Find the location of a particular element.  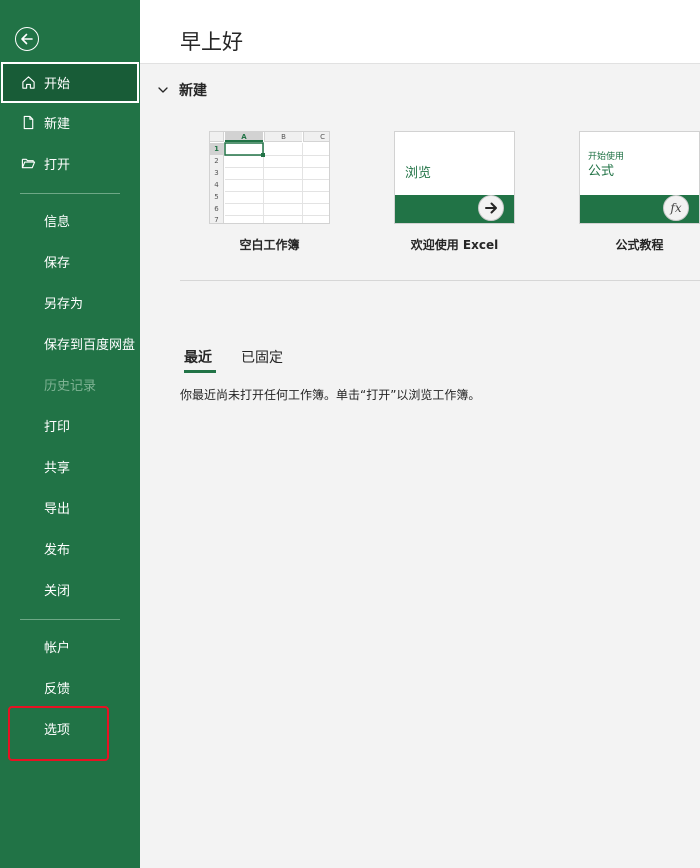

nav-label: 打印 is located at coordinates (57, 427).